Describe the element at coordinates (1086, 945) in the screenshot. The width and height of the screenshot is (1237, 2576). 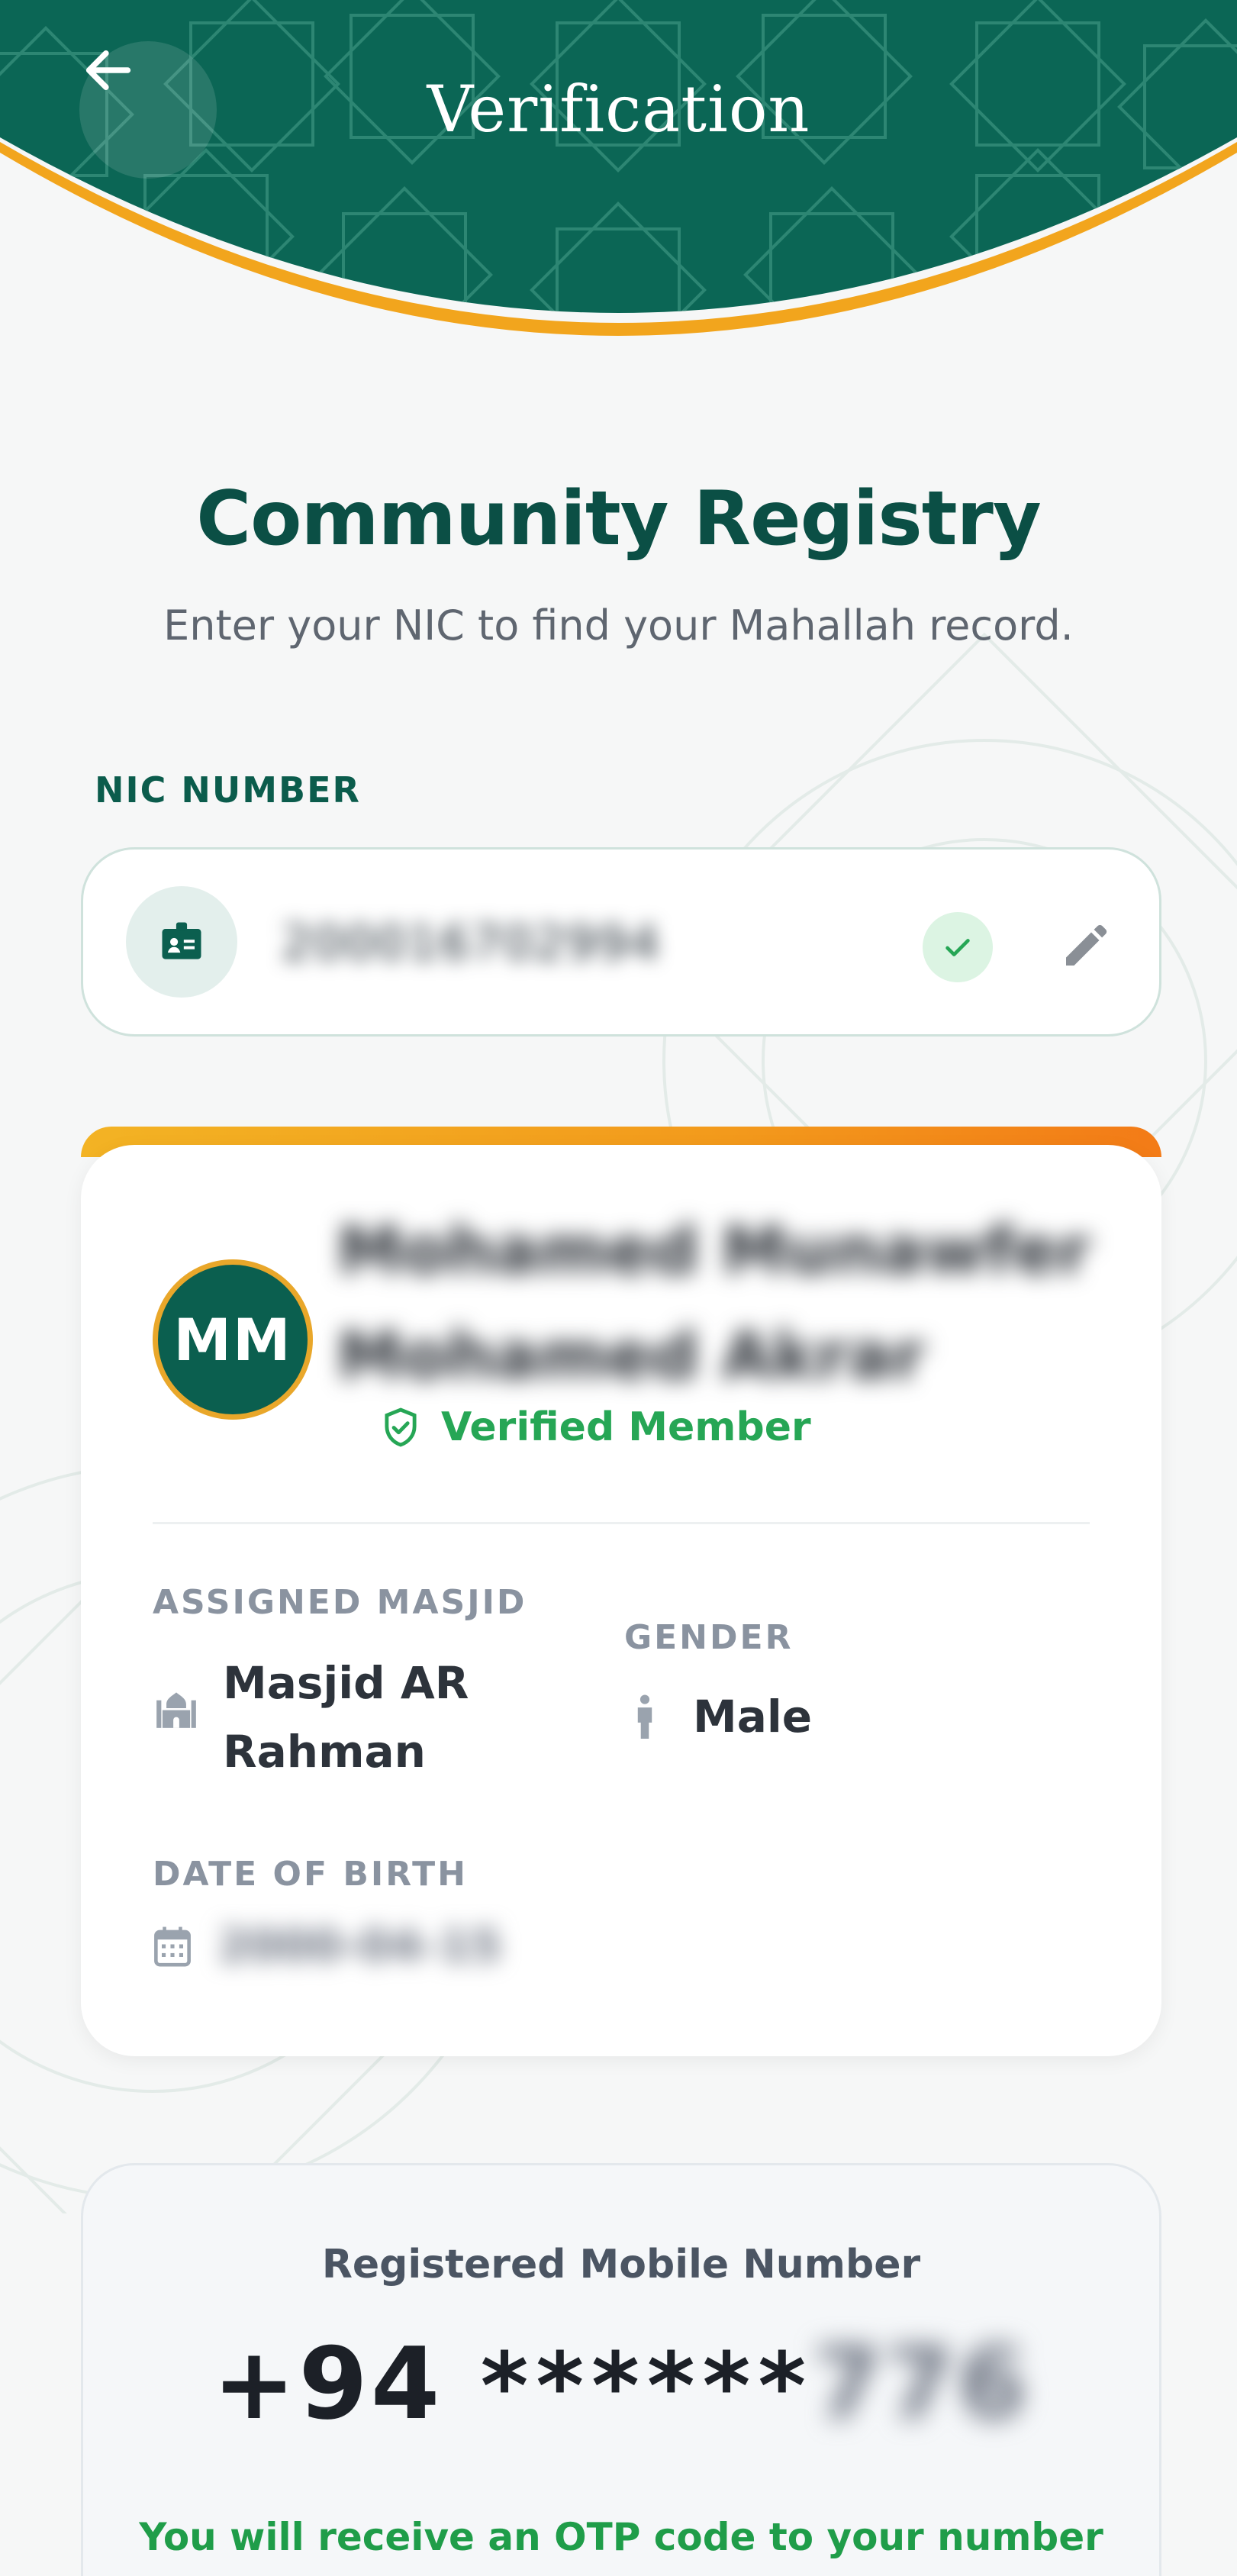
I see `pencil-icon` at that location.